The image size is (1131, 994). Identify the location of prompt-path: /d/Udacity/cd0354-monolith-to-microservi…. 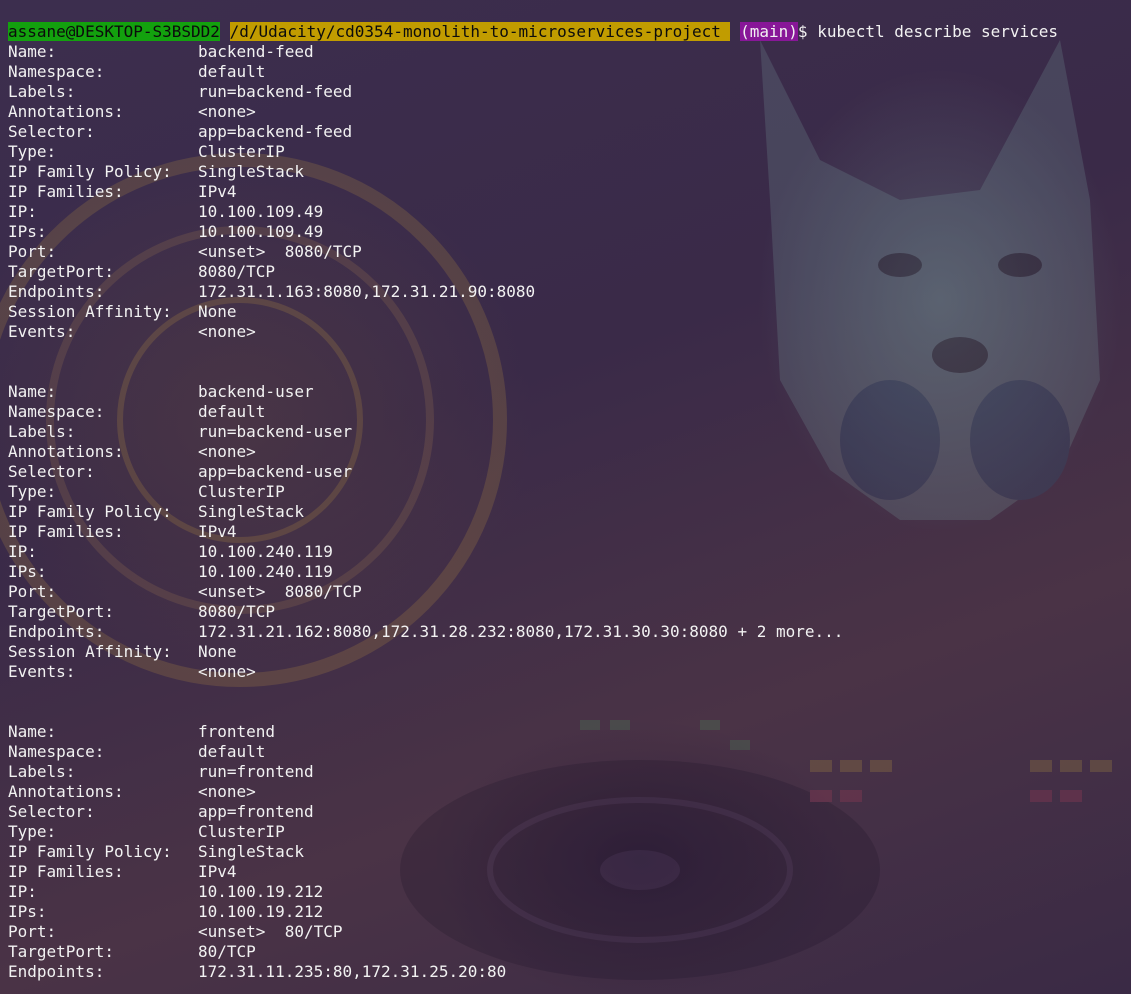
(475, 31).